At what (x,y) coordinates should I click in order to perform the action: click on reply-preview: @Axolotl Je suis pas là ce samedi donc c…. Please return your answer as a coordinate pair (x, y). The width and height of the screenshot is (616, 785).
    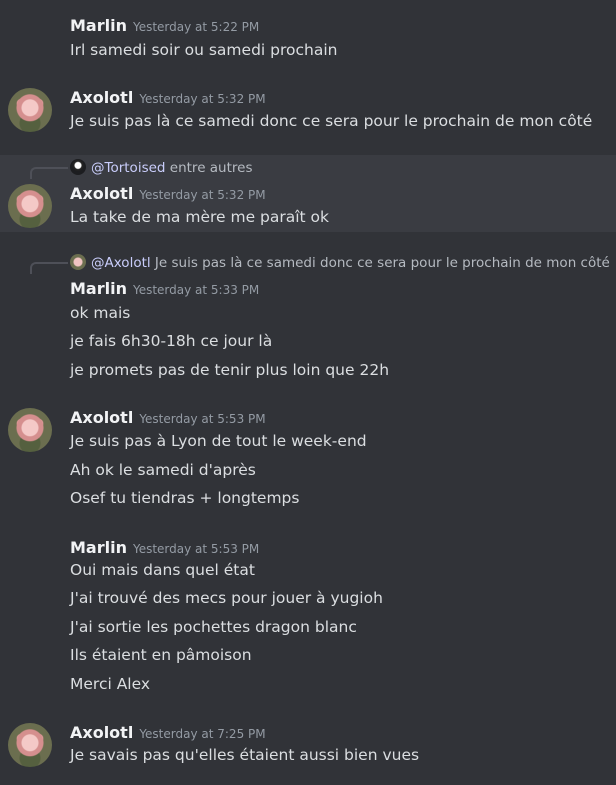
    Looking at the image, I should click on (340, 262).